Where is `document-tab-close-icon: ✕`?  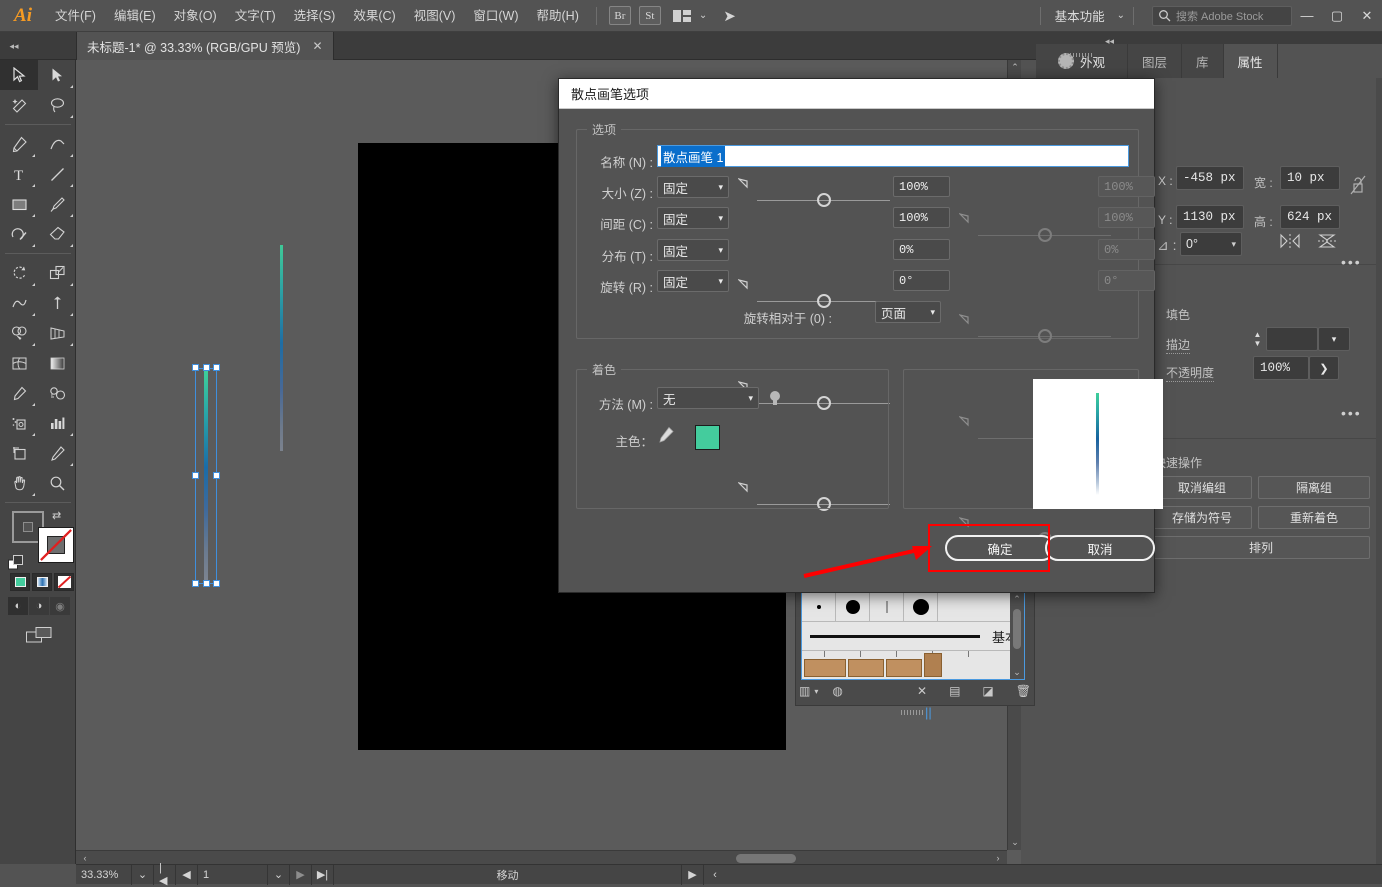 document-tab-close-icon: ✕ is located at coordinates (317, 46).